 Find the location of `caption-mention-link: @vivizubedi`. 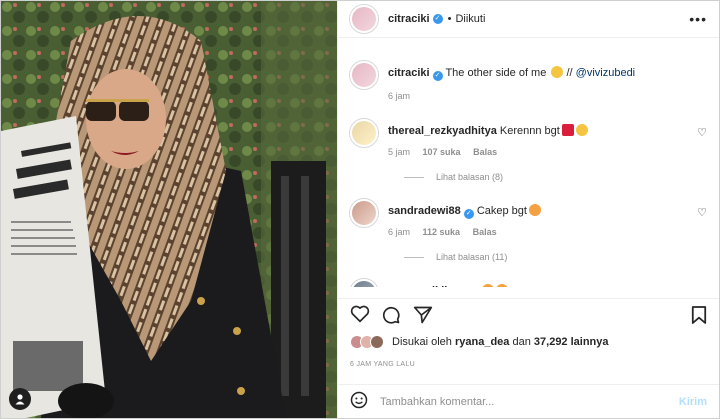

caption-mention-link: @vivizubedi is located at coordinates (605, 73).